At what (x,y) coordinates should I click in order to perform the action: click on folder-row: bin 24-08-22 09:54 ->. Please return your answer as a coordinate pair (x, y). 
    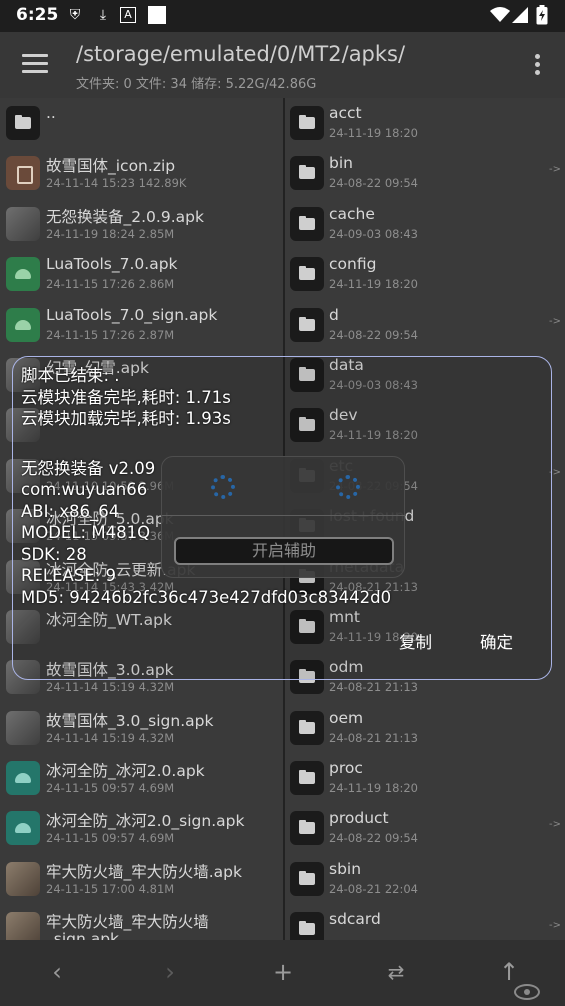
    Looking at the image, I should click on (425, 173).